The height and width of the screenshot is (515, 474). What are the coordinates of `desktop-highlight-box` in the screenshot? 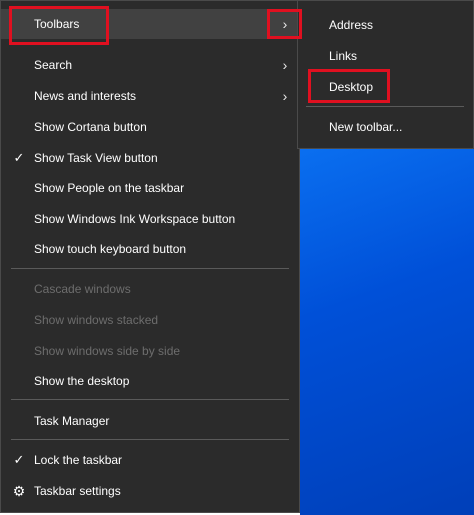 It's located at (349, 86).